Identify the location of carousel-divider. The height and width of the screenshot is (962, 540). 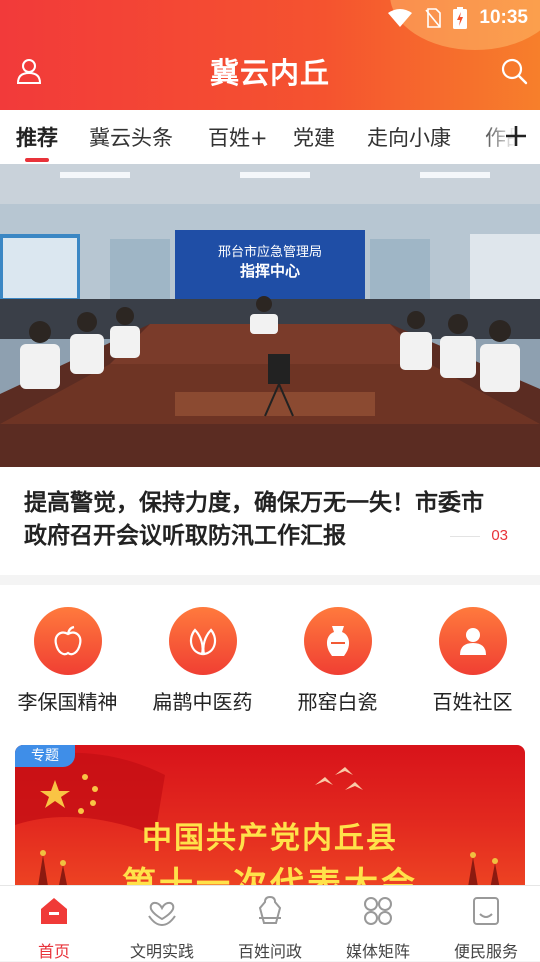
(465, 536).